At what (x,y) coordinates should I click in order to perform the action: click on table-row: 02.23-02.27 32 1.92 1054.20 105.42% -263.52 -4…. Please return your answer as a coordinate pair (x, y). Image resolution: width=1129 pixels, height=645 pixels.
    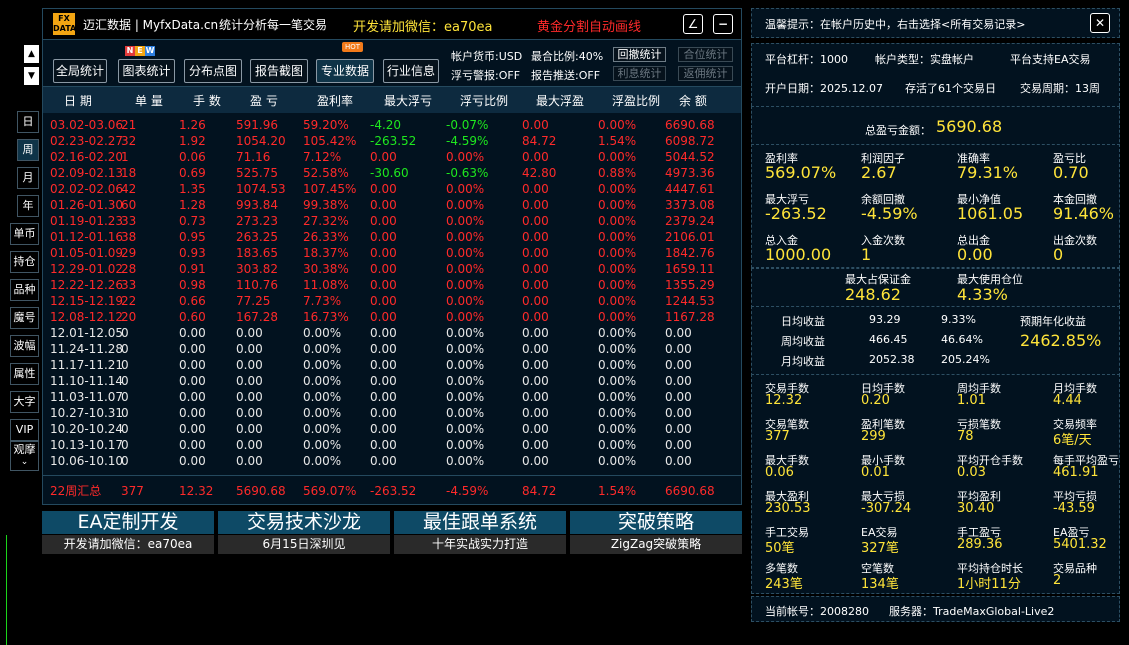
    Looking at the image, I should click on (392, 141).